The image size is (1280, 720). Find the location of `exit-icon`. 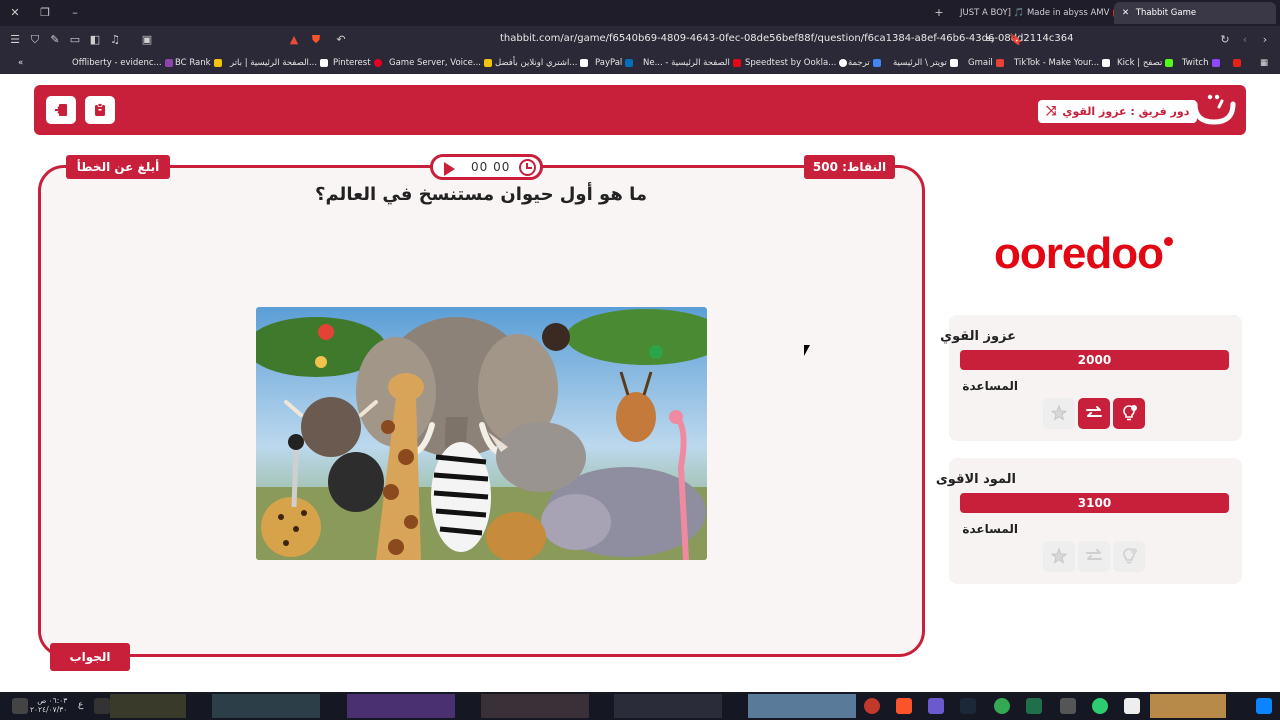

exit-icon is located at coordinates (61, 110).